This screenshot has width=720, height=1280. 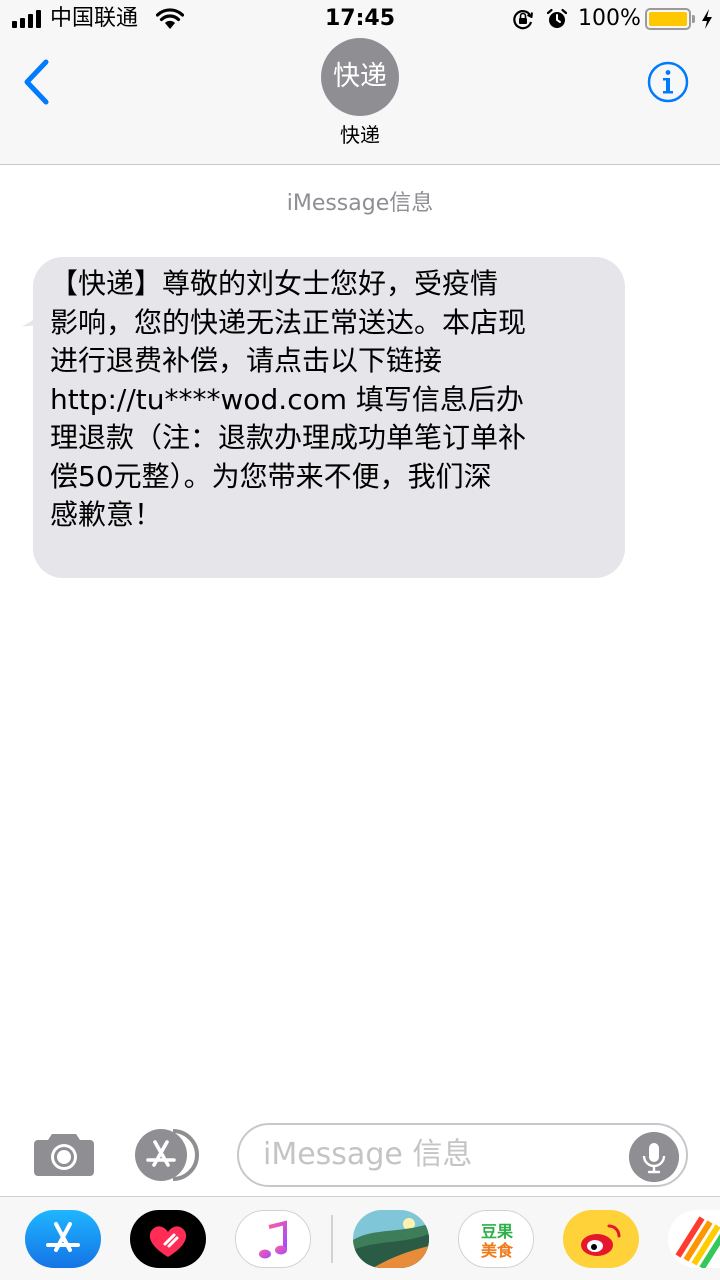 I want to click on app-store-button-icon, so click(x=168, y=1155).